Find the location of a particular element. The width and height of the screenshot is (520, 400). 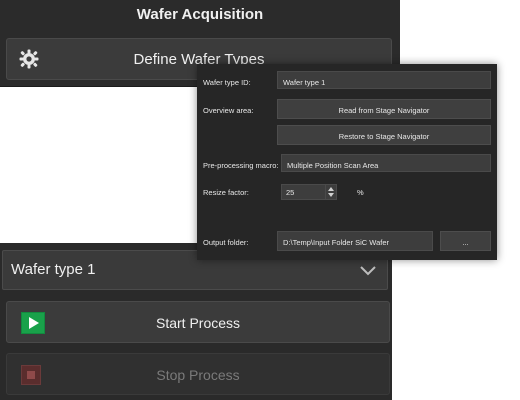

read-from-stage-navigator-label: Read from Stage Navigator is located at coordinates (384, 110).